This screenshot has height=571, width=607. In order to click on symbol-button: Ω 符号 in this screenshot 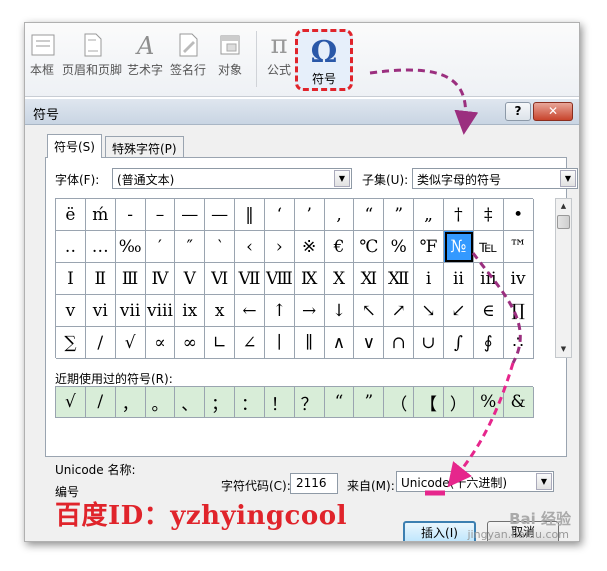, I will do `click(324, 60)`.